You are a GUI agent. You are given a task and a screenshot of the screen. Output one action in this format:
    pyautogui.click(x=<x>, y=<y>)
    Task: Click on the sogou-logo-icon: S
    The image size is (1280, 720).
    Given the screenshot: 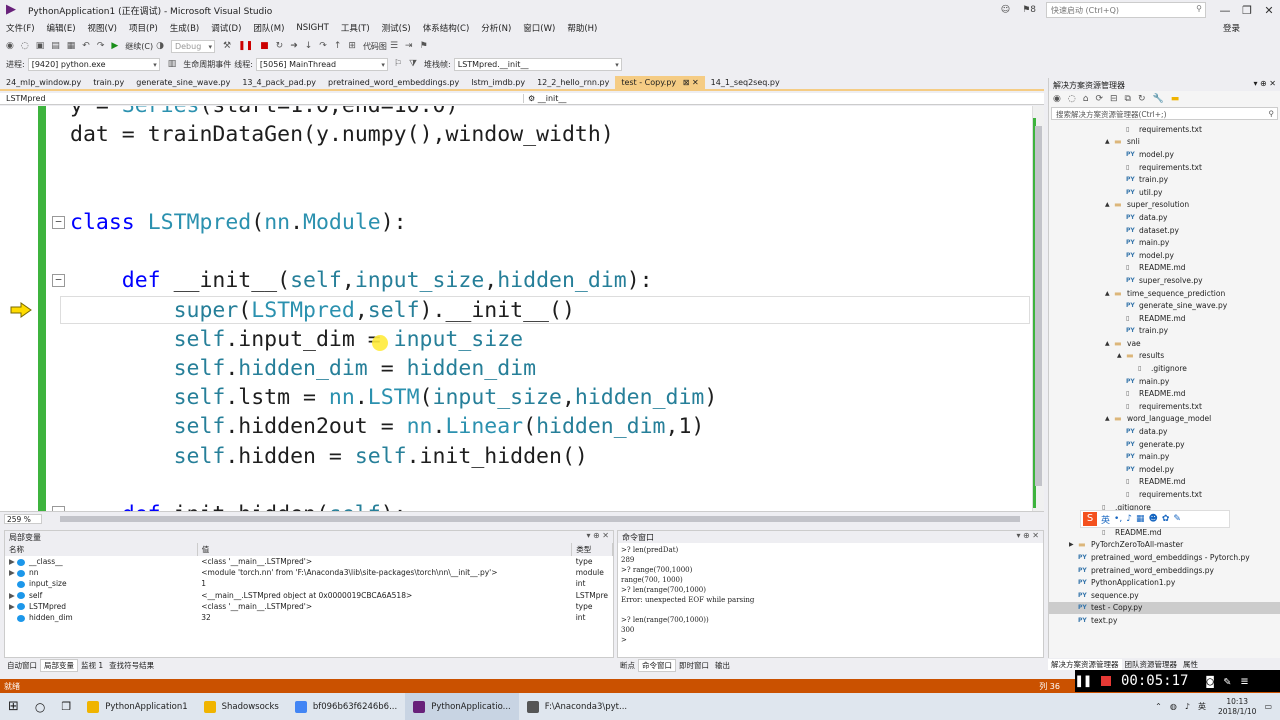 What is the action you would take?
    pyautogui.click(x=1090, y=519)
    